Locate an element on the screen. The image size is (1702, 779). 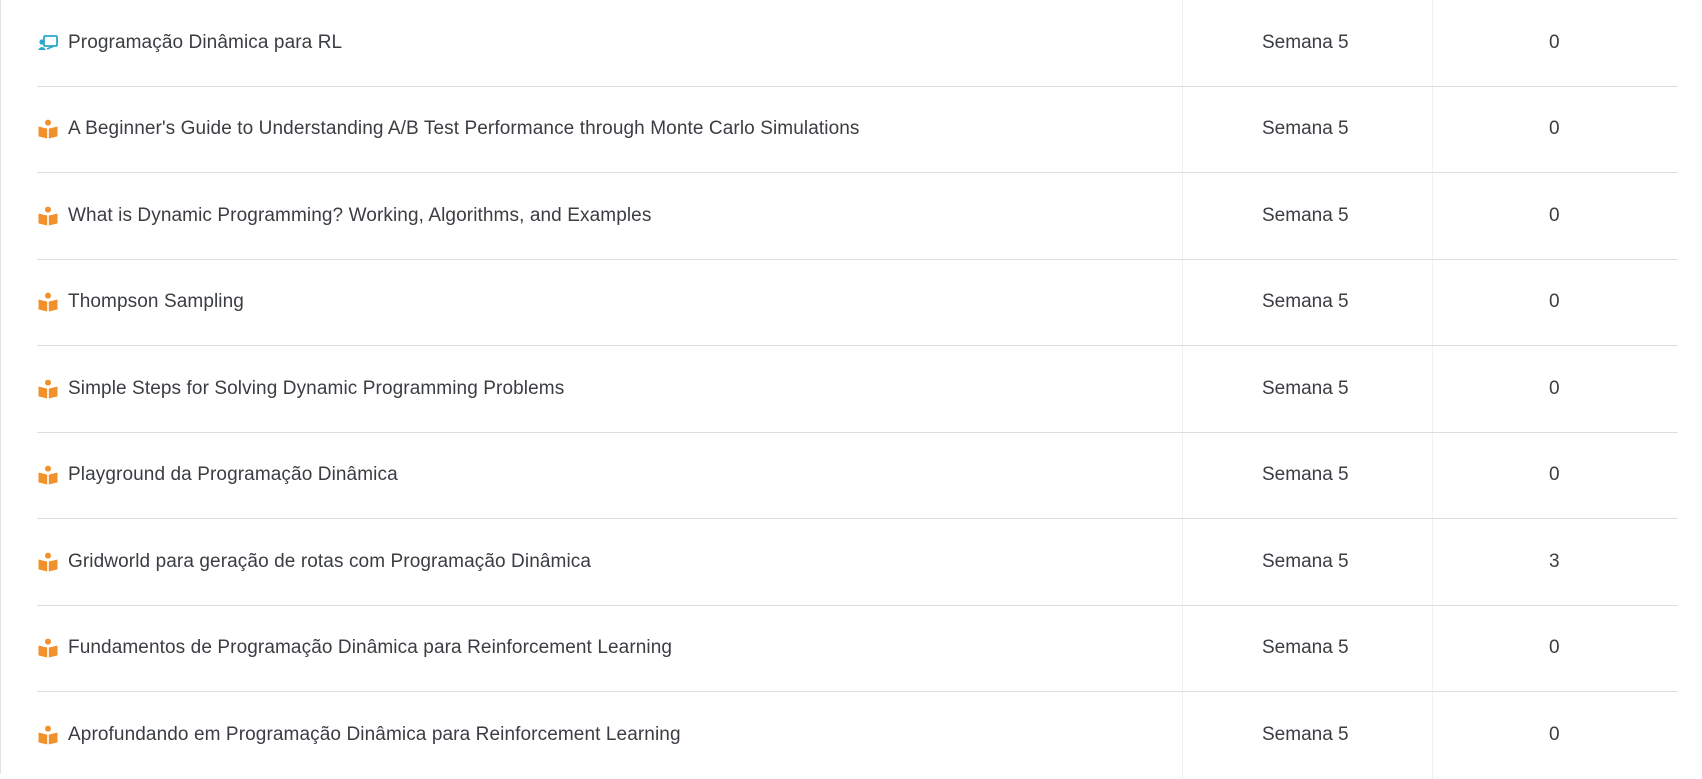
presentation-icon is located at coordinates (48, 43).